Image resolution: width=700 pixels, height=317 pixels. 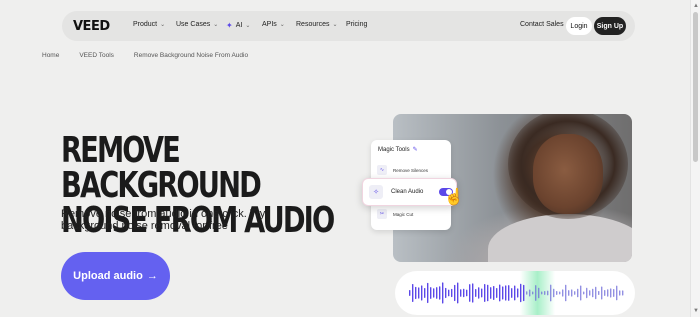 I want to click on silence-icon: ∿, so click(x=382, y=170).